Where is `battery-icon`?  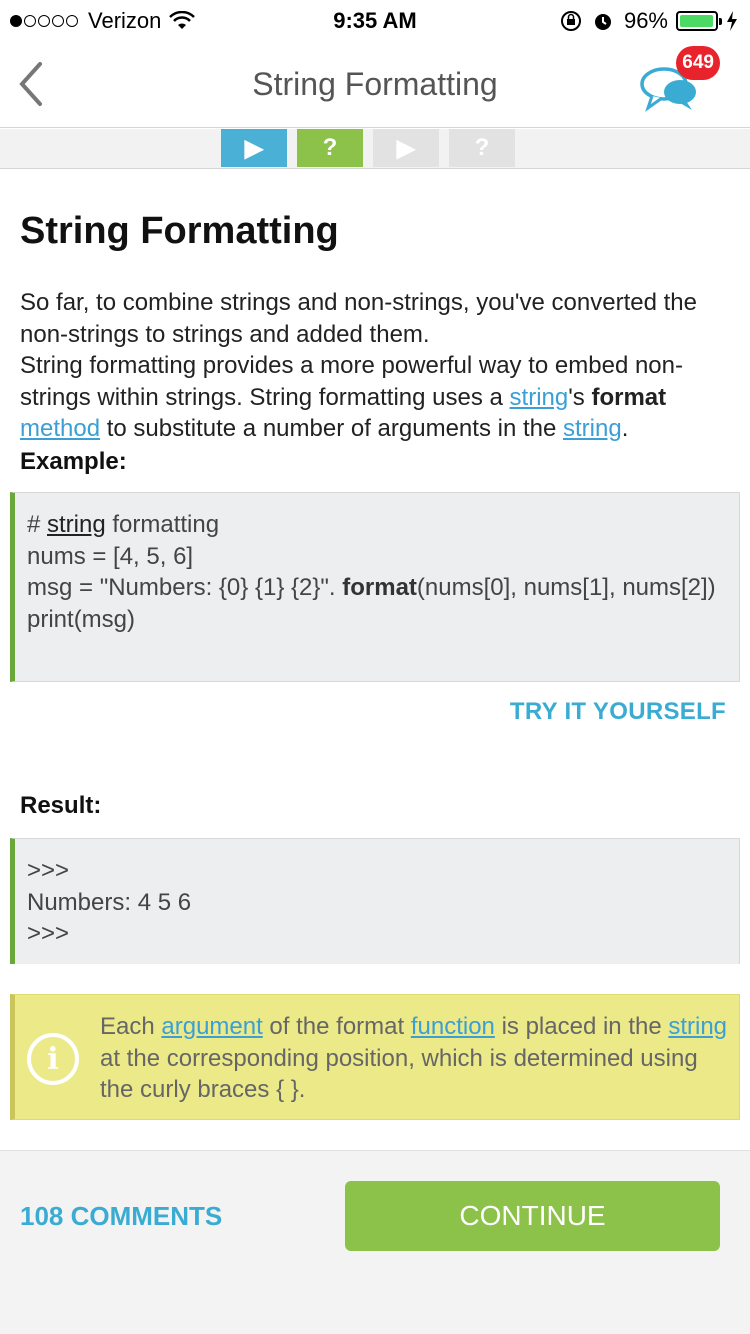 battery-icon is located at coordinates (699, 21).